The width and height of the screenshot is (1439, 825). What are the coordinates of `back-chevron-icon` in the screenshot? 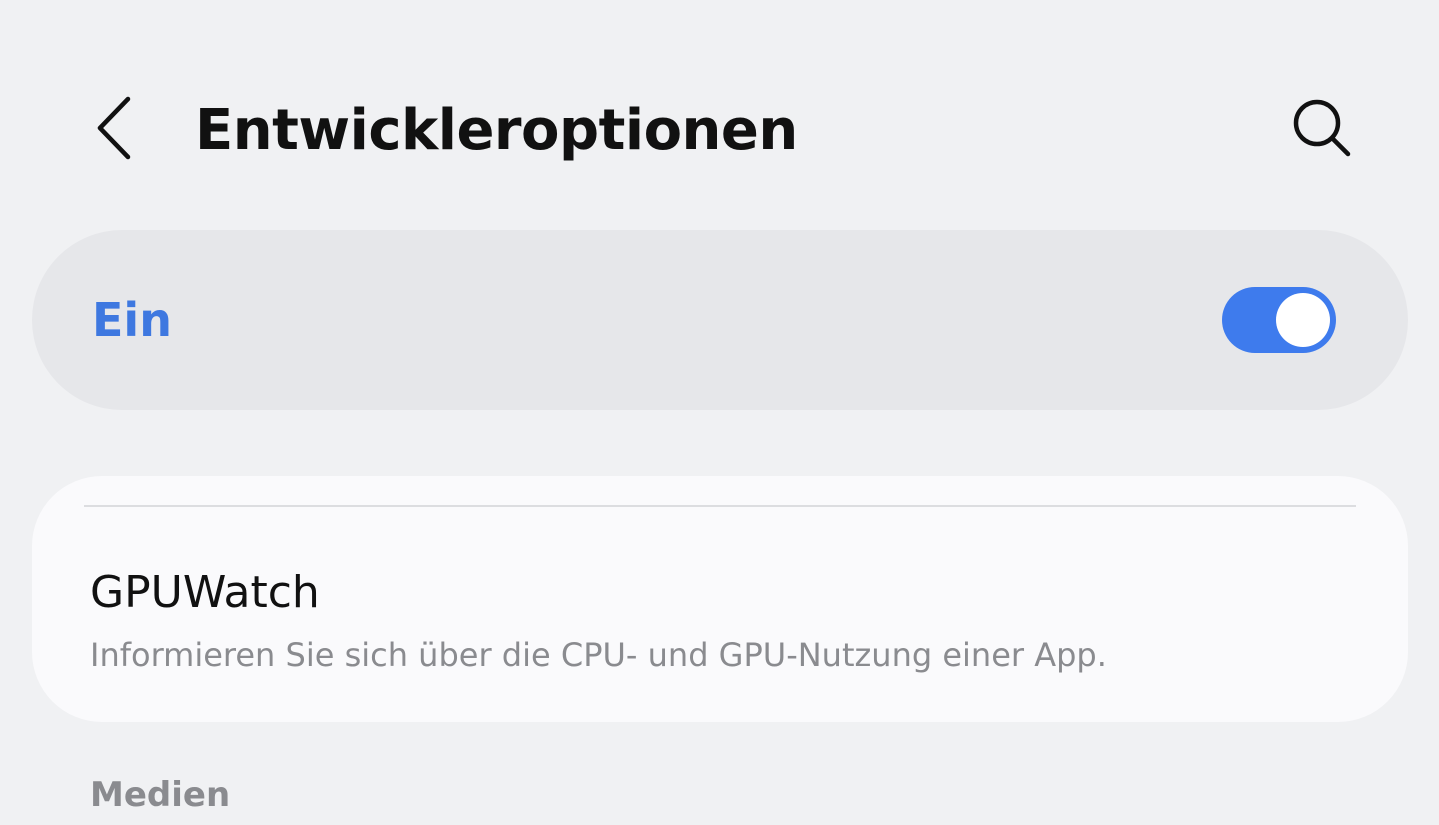 It's located at (114, 130).